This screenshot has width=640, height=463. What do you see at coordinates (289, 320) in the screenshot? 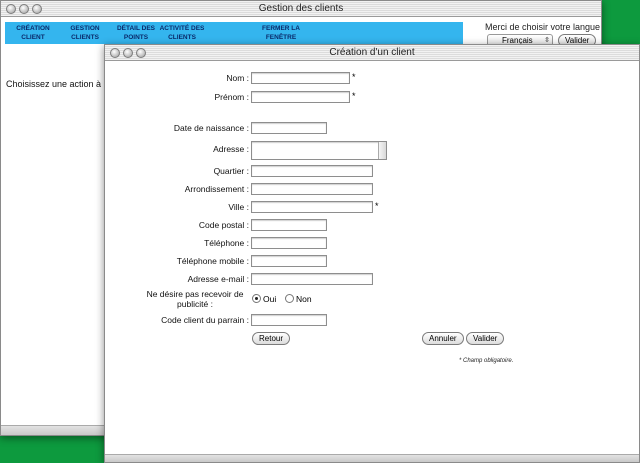
I see `parrain-input` at bounding box center [289, 320].